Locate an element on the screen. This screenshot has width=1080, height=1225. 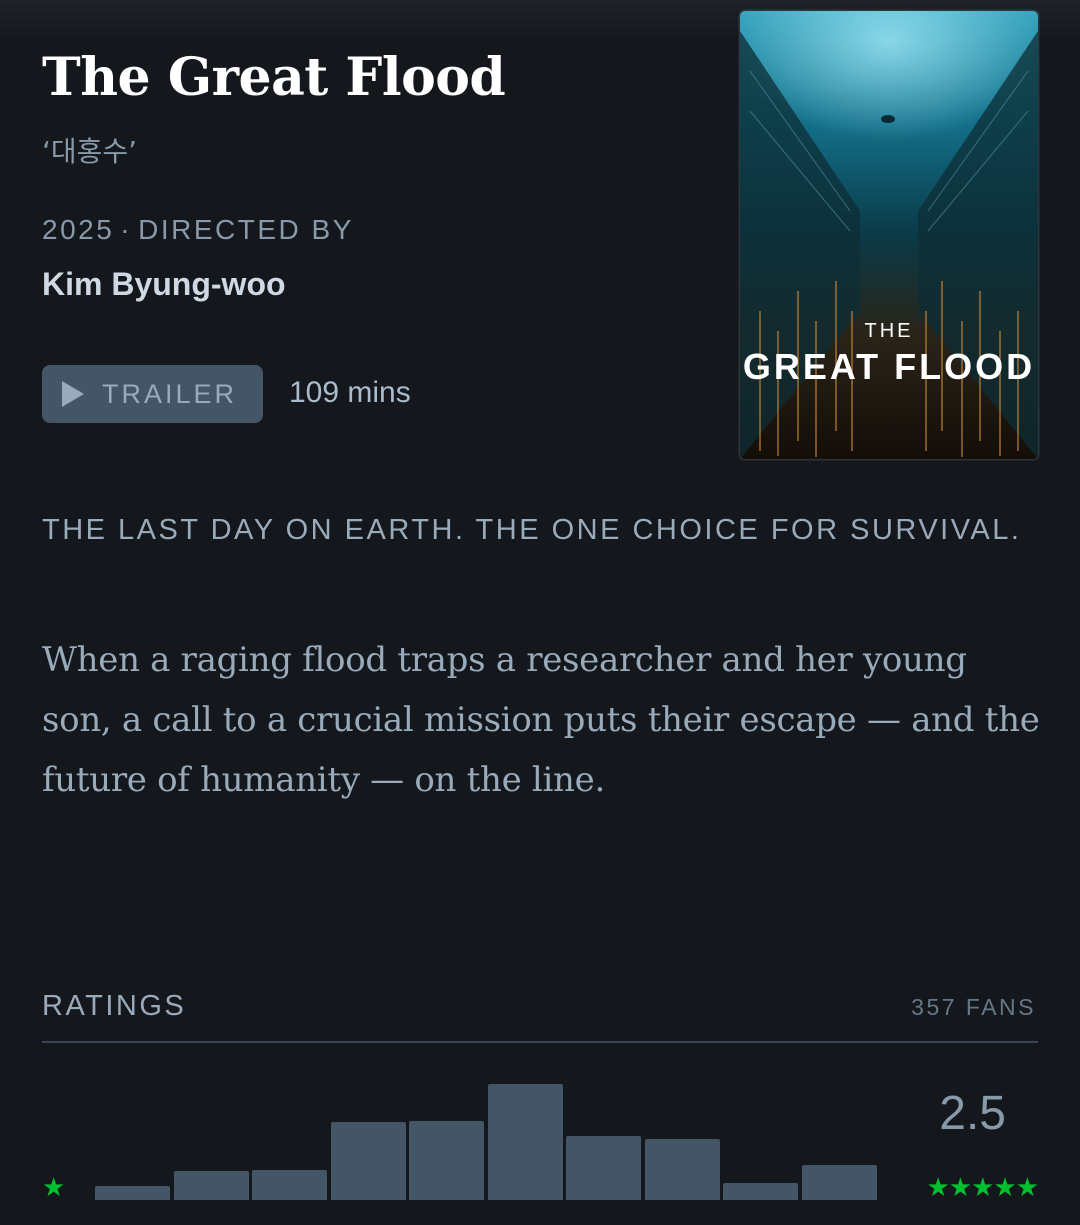
histogram-bar-1.5 is located at coordinates (289, 1184).